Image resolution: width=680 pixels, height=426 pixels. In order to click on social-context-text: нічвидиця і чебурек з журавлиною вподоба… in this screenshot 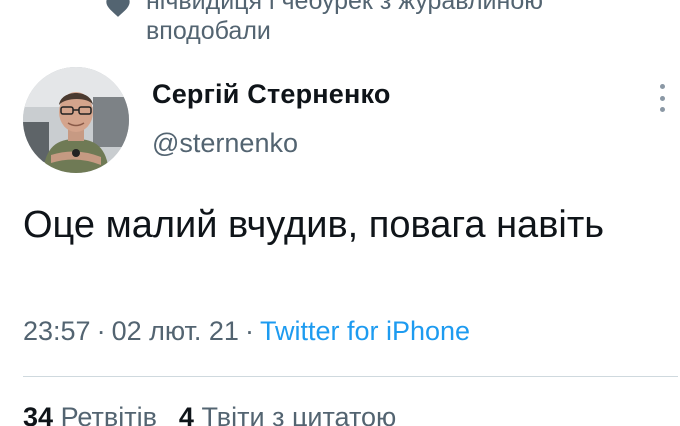, I will do `click(344, 22)`.